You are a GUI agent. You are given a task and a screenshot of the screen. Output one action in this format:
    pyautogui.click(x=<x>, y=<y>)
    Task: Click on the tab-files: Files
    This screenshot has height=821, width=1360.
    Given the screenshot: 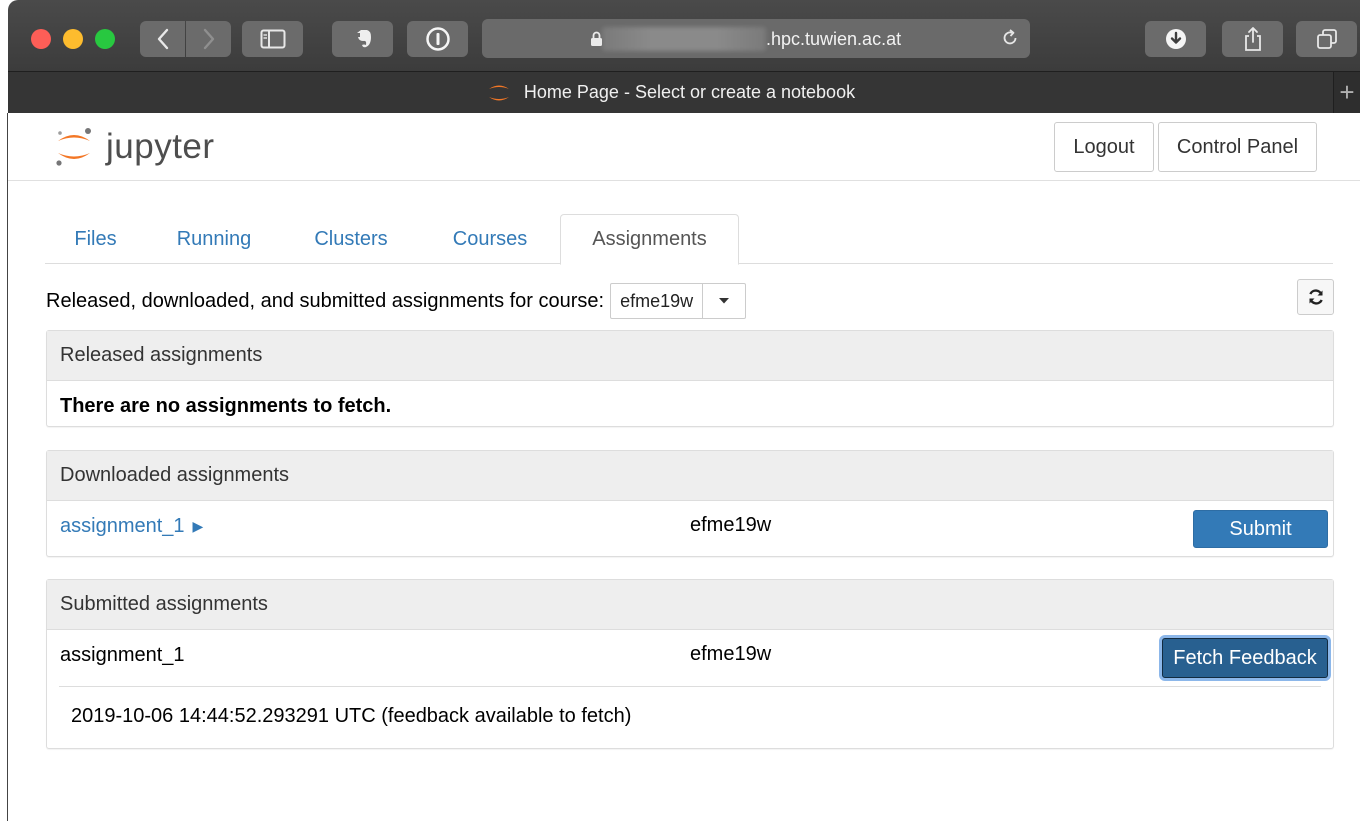 What is the action you would take?
    pyautogui.click(x=95, y=239)
    